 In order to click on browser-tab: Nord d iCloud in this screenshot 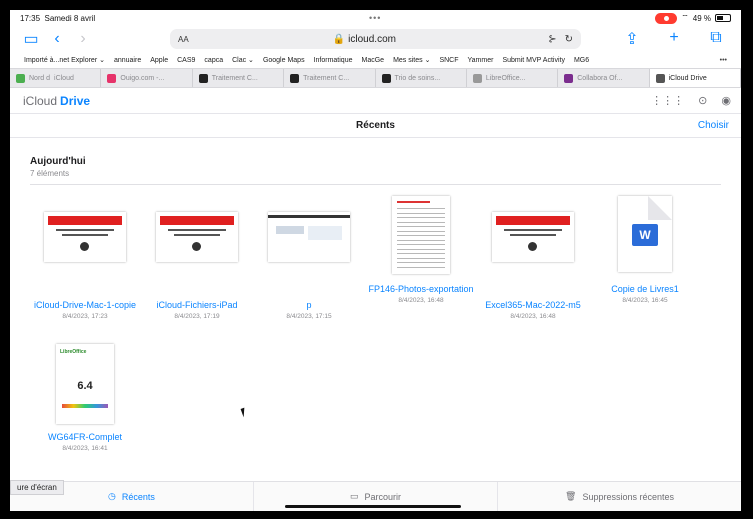, I will do `click(56, 78)`.